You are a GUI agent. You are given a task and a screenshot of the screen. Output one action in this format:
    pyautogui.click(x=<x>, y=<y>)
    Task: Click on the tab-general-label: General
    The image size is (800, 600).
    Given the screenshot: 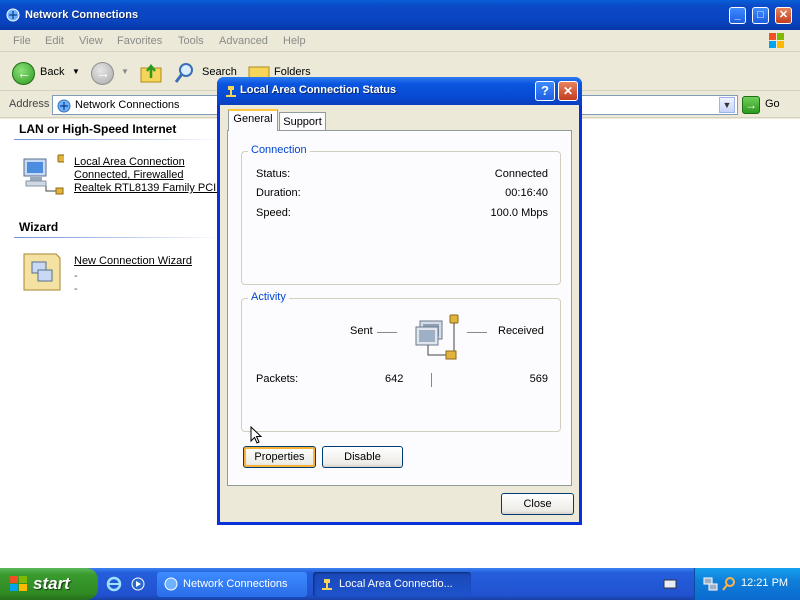 What is the action you would take?
    pyautogui.click(x=253, y=119)
    